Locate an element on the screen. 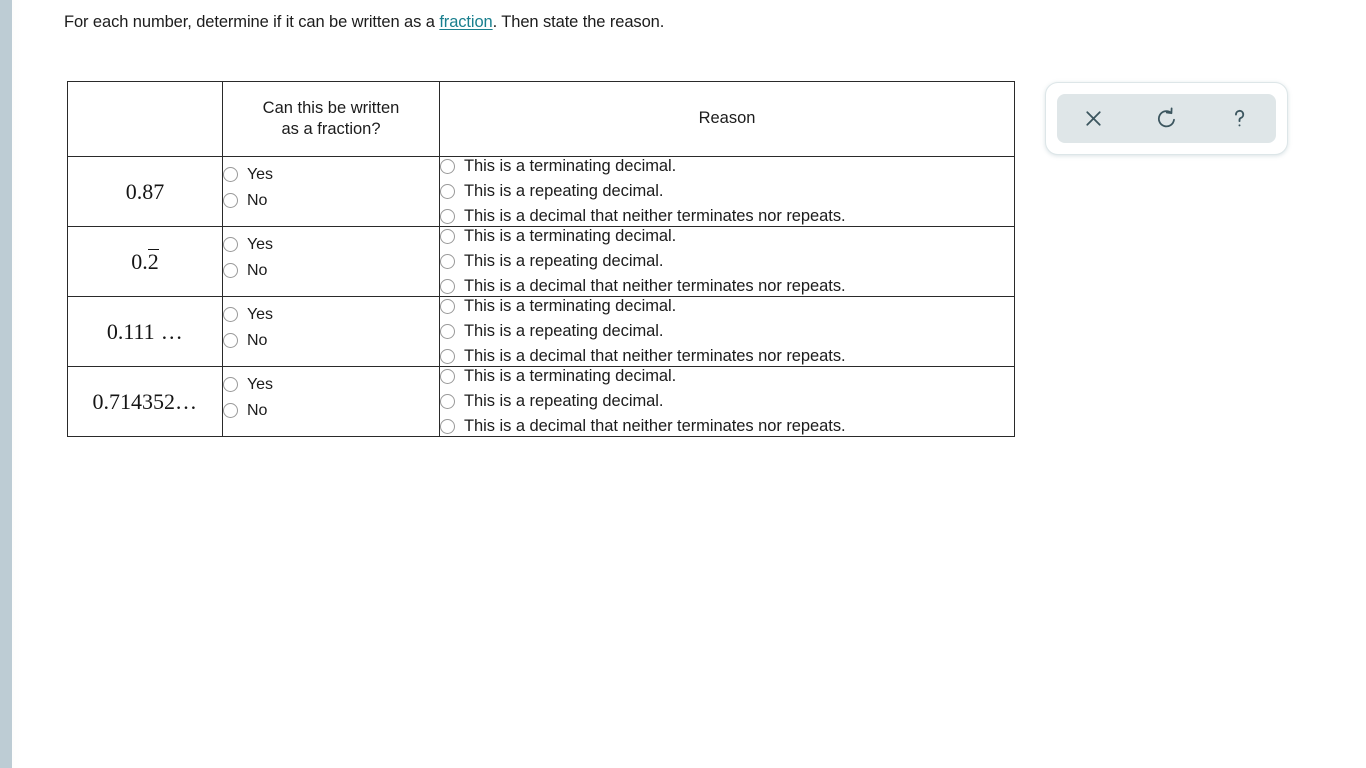  prompt-text-after: . Then state the reason. is located at coordinates (578, 22).